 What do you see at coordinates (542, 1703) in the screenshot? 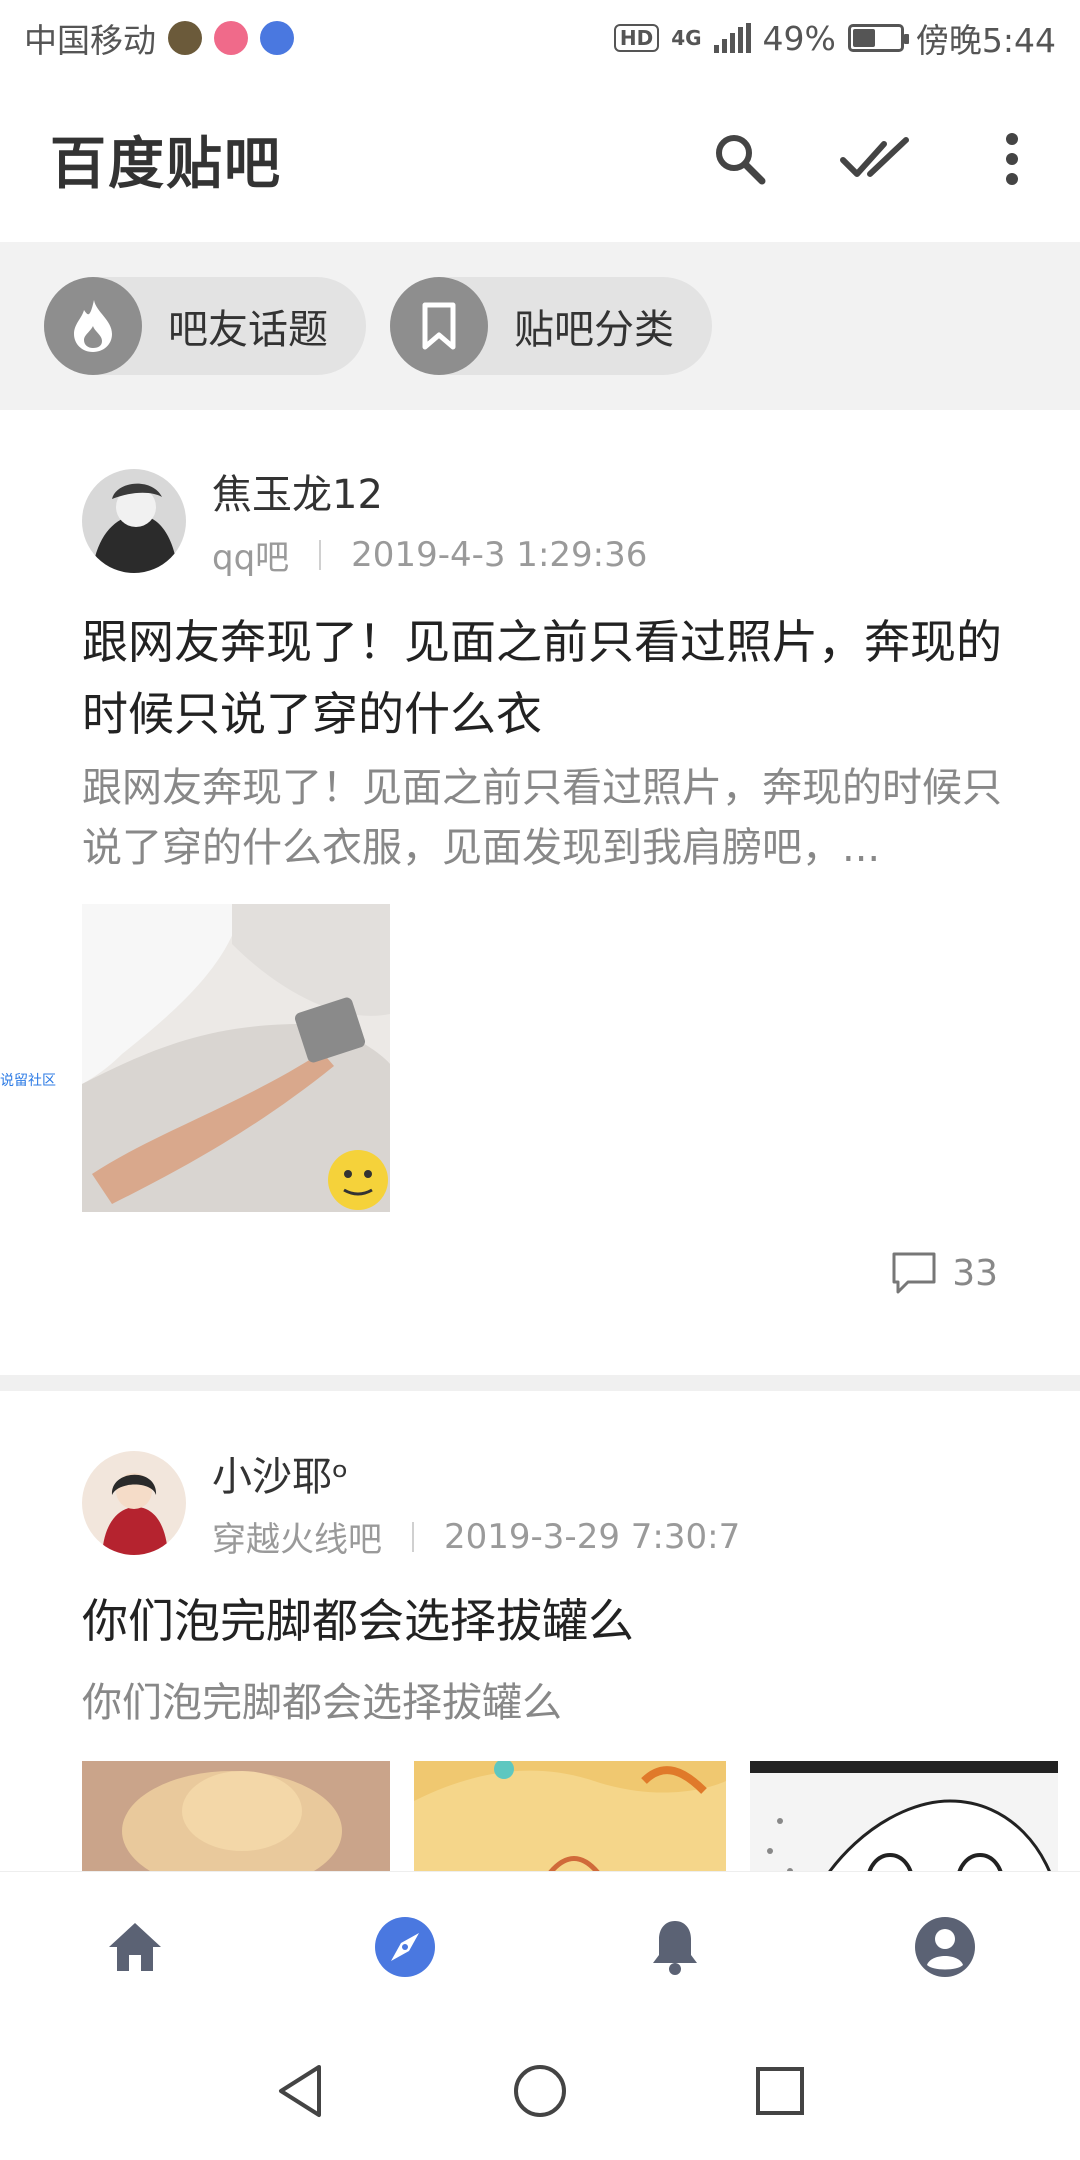
I see `post-excerpt: 你们泡完脚都会选择拔罐么` at bounding box center [542, 1703].